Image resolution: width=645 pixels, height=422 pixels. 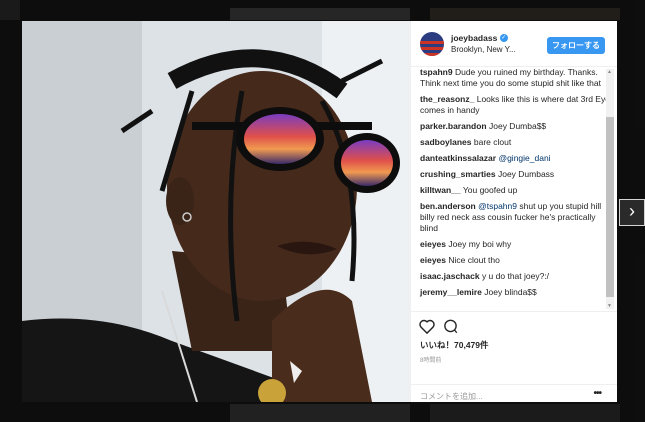 I want to click on comment-username: tspahn9, so click(x=436, y=72).